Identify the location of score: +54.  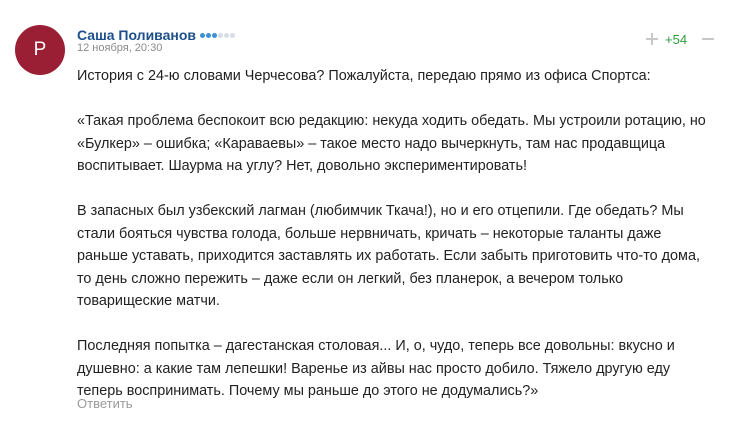
(676, 39).